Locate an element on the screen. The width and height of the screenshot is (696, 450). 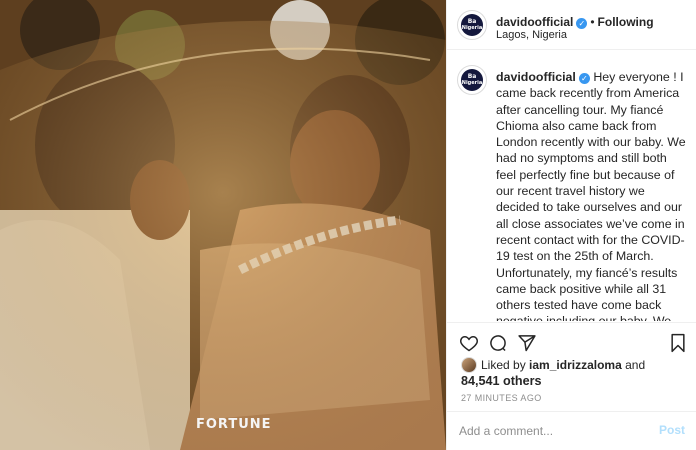
share-icon is located at coordinates (527, 345).